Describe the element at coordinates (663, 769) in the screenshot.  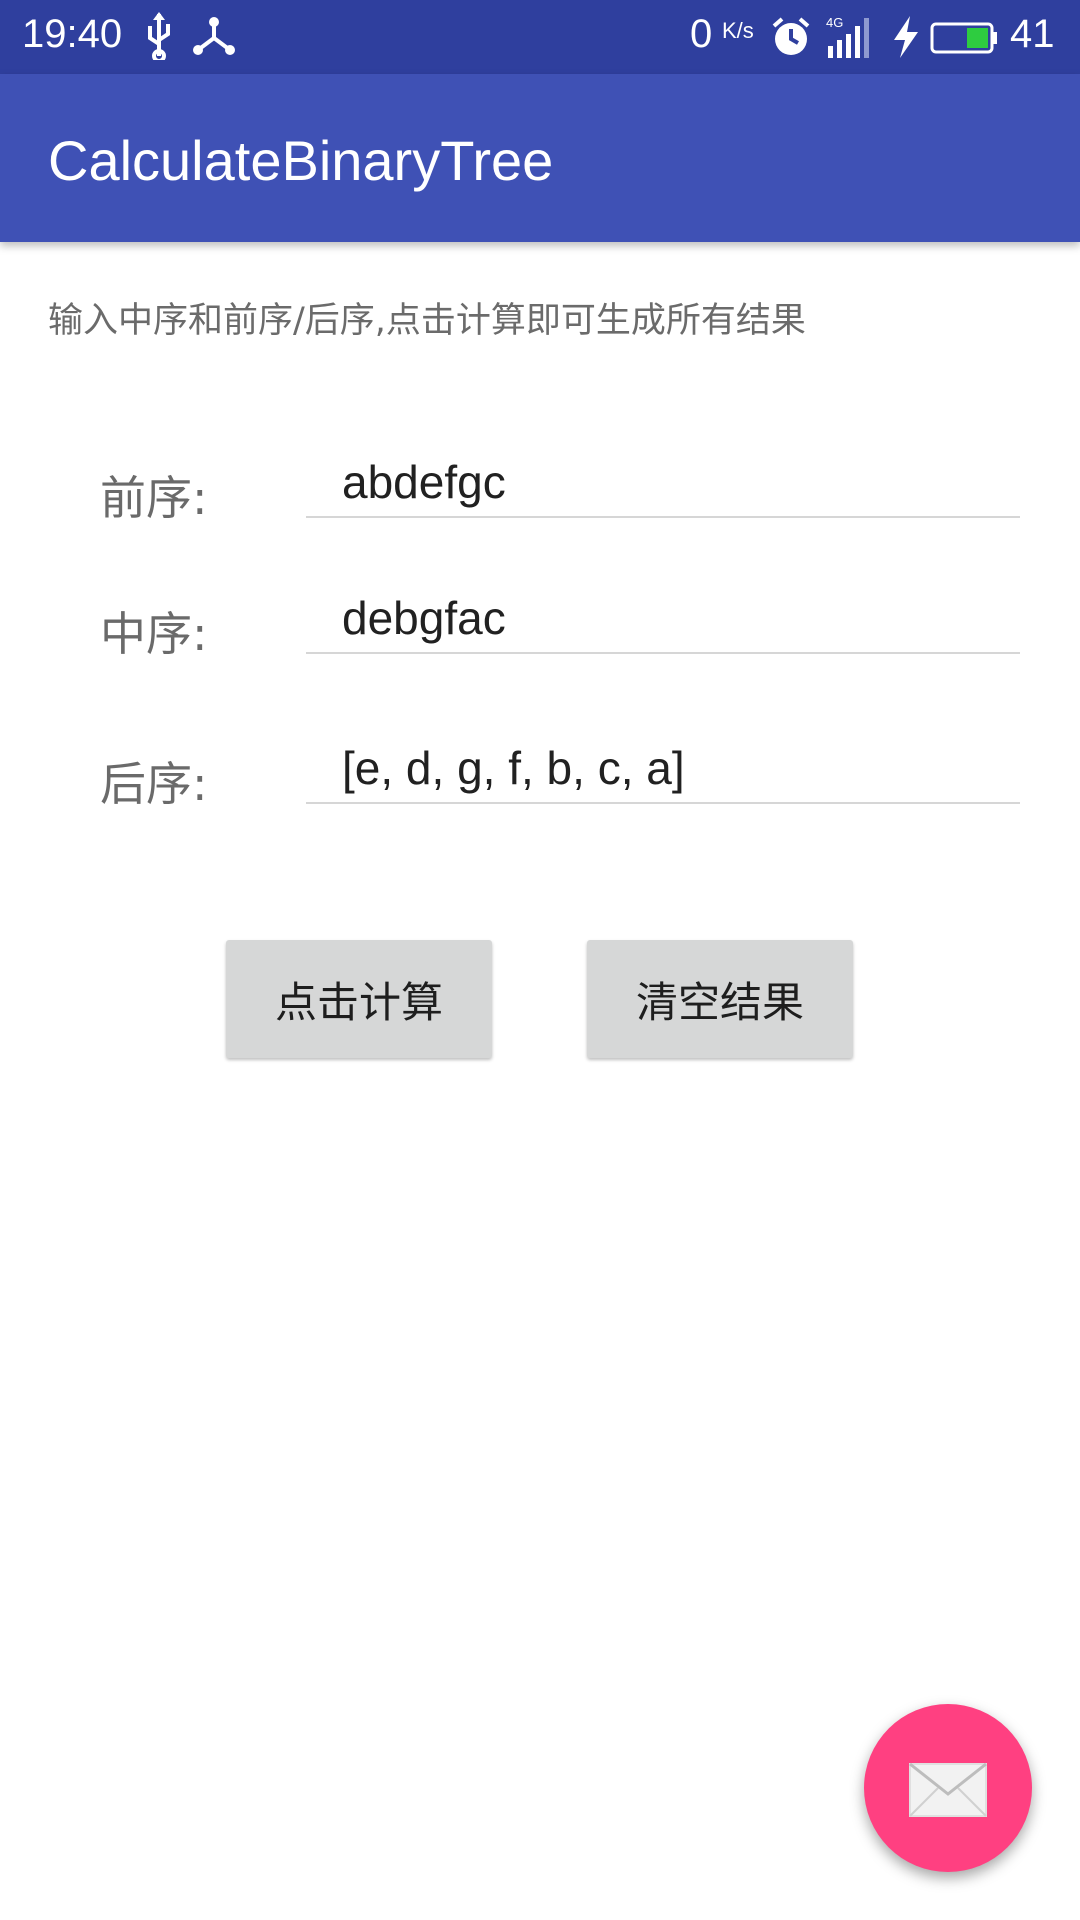
I see `postorder-input` at that location.